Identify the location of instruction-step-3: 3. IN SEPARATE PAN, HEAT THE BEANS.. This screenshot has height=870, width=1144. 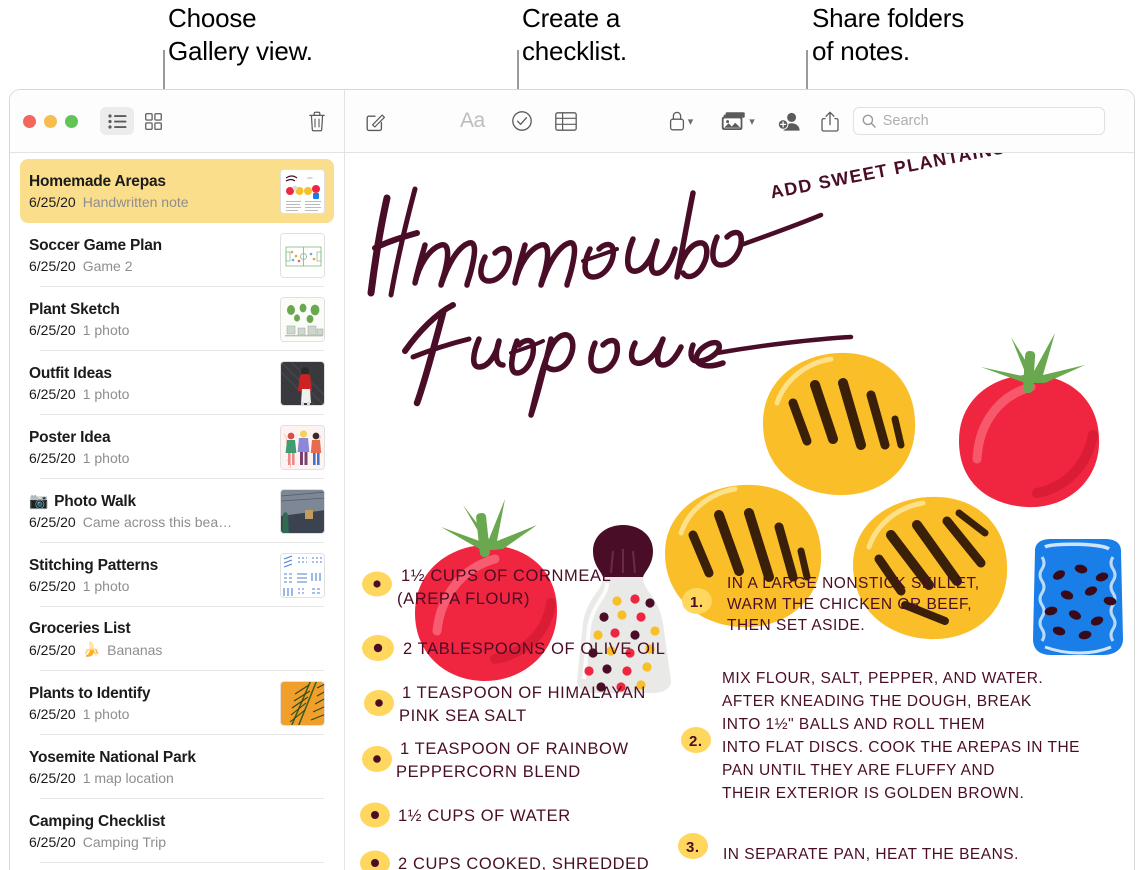
(848, 848).